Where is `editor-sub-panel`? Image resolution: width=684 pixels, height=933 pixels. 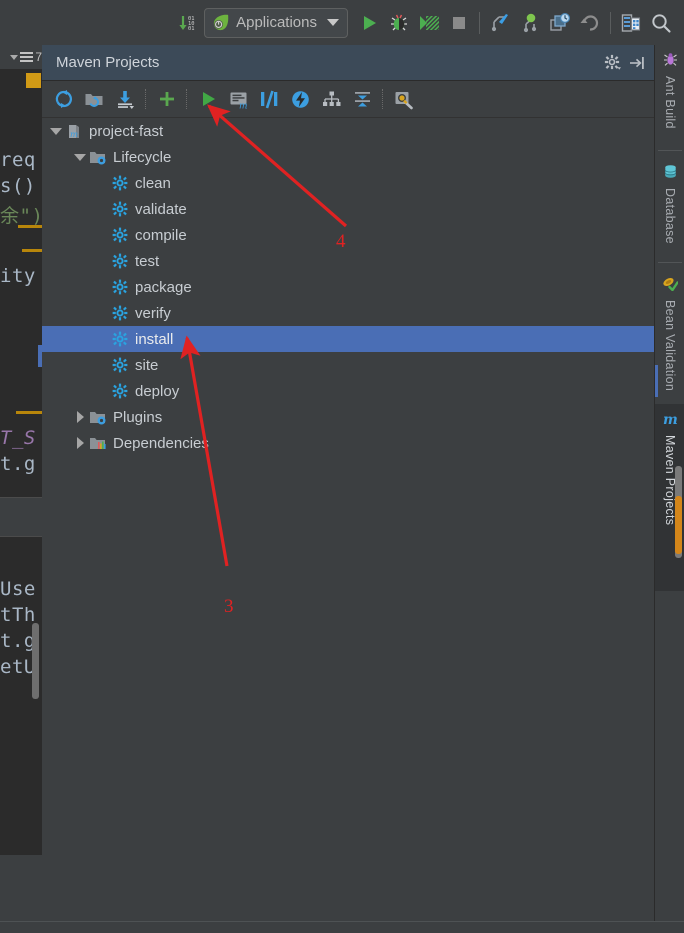
editor-sub-panel is located at coordinates (21, 517).